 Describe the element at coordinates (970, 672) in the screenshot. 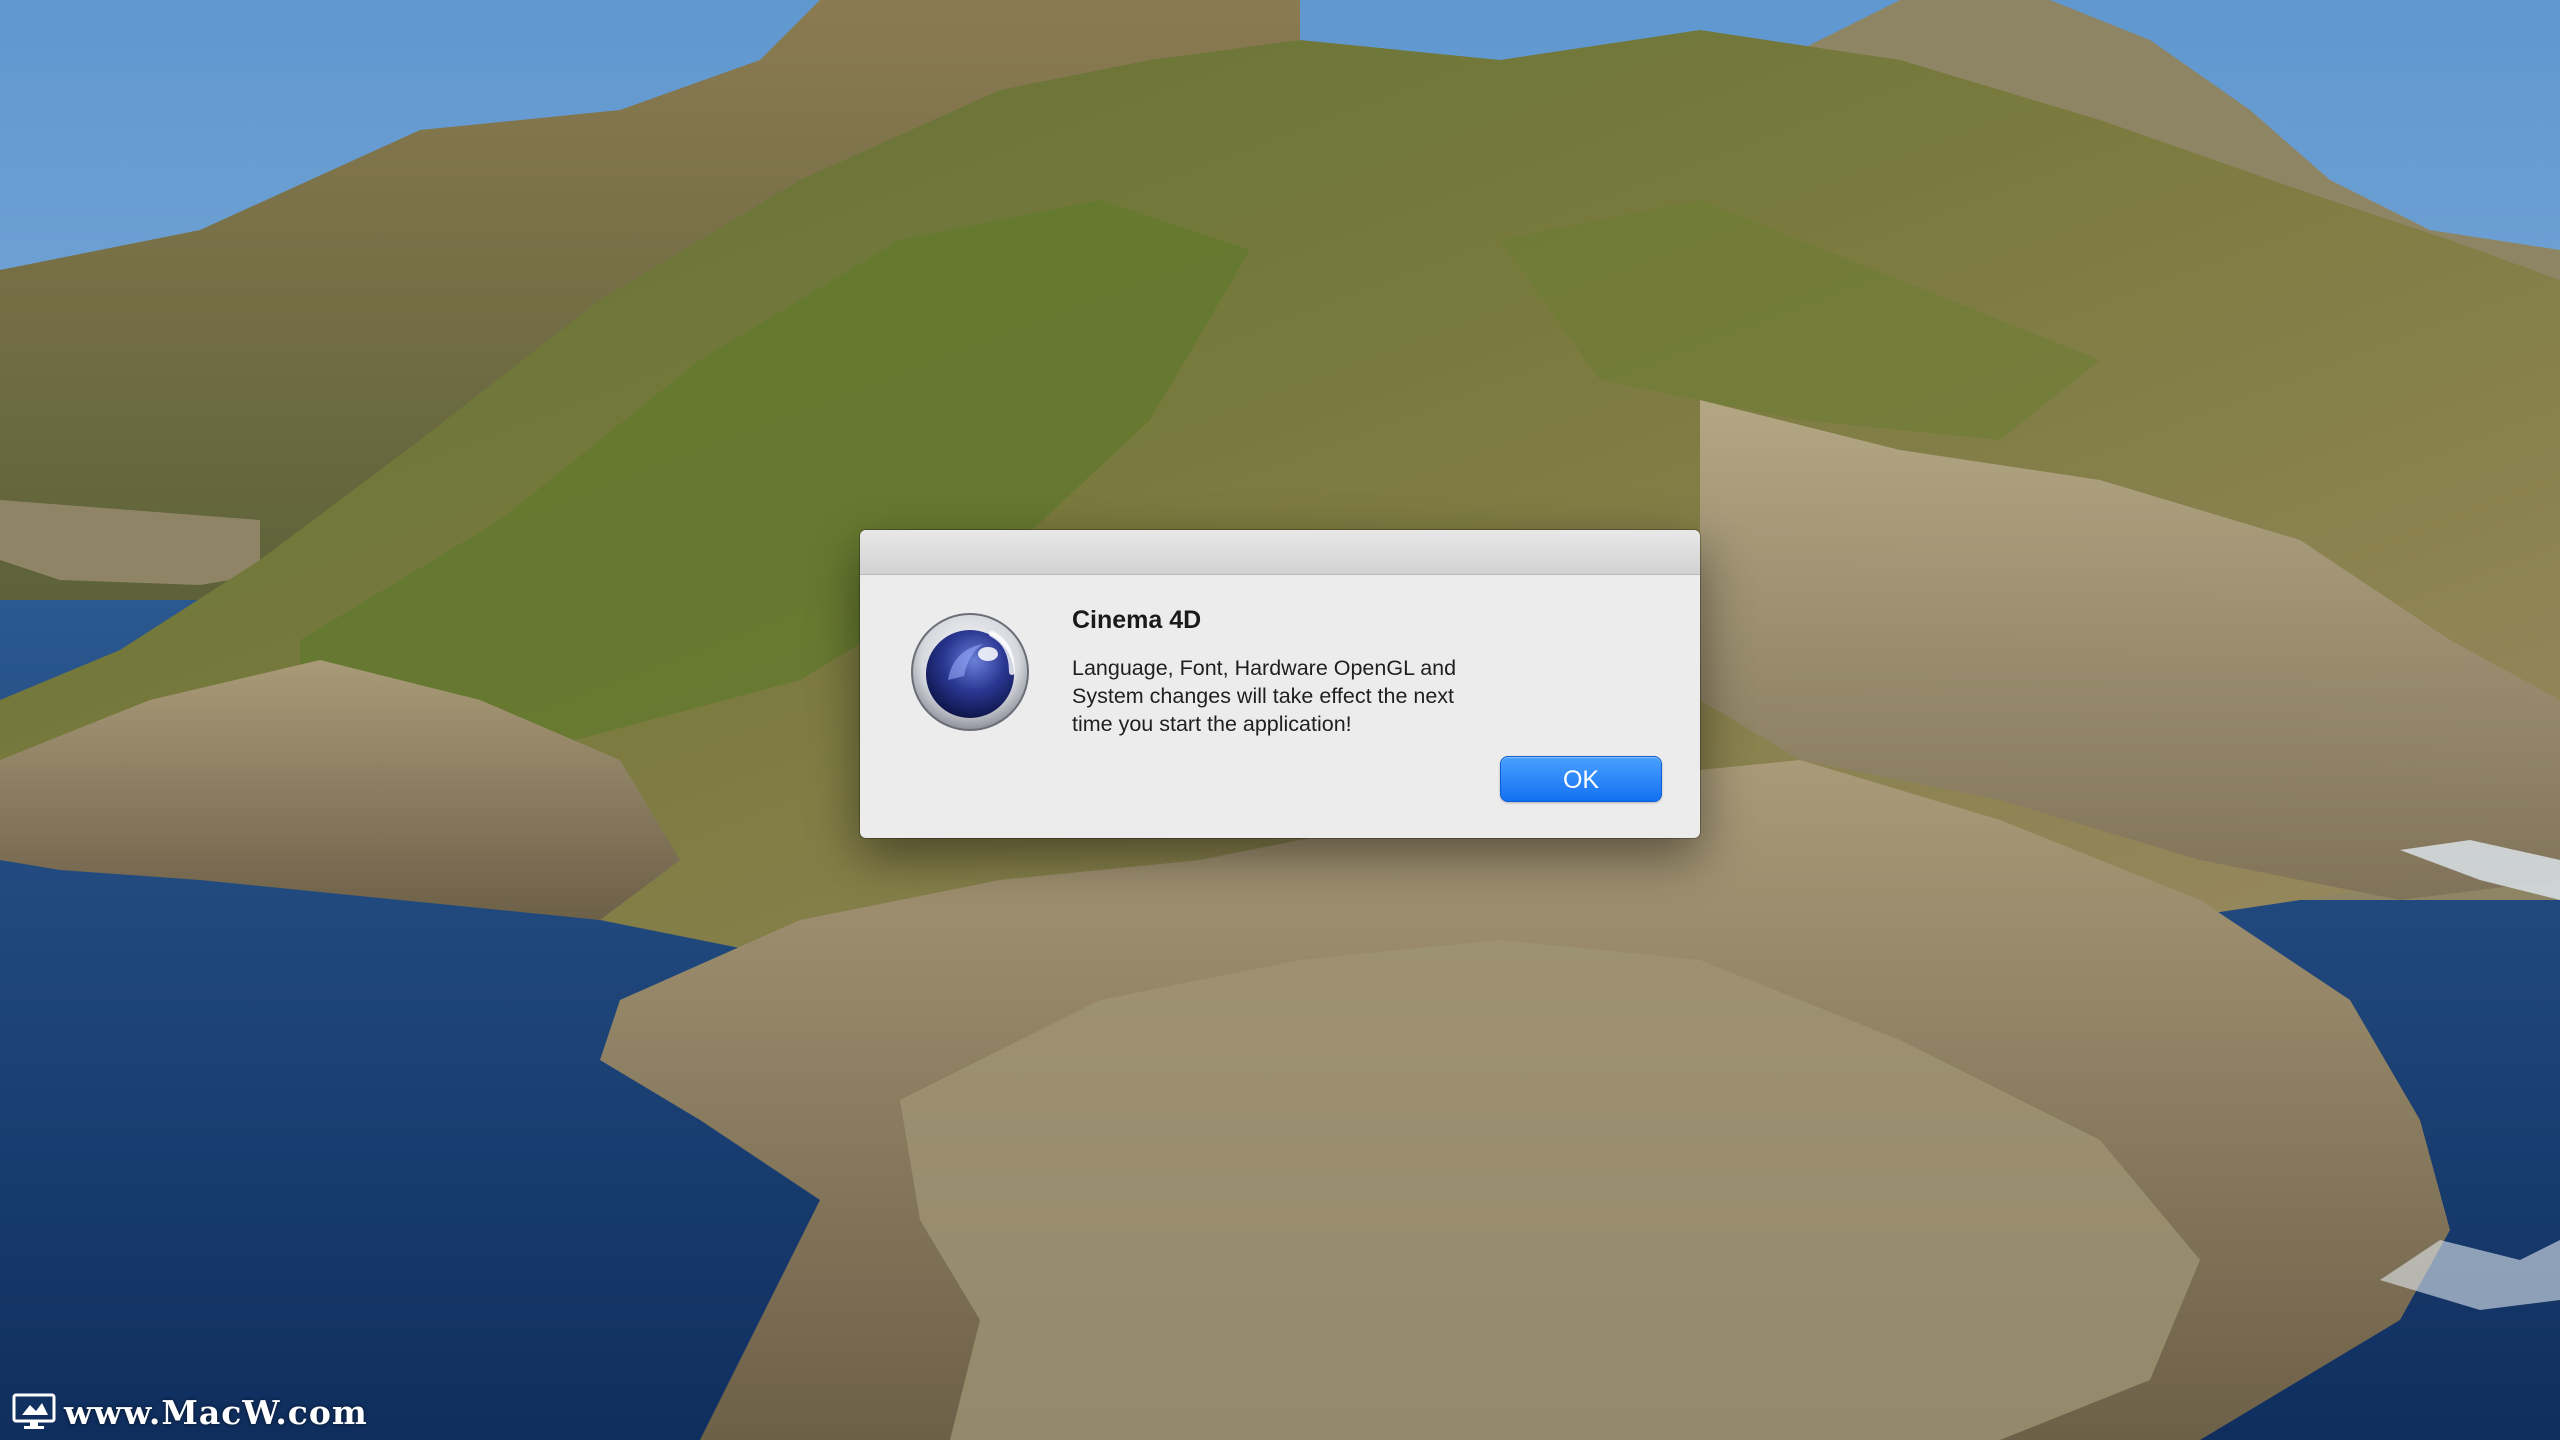

I see `cinema-4d-icon` at that location.